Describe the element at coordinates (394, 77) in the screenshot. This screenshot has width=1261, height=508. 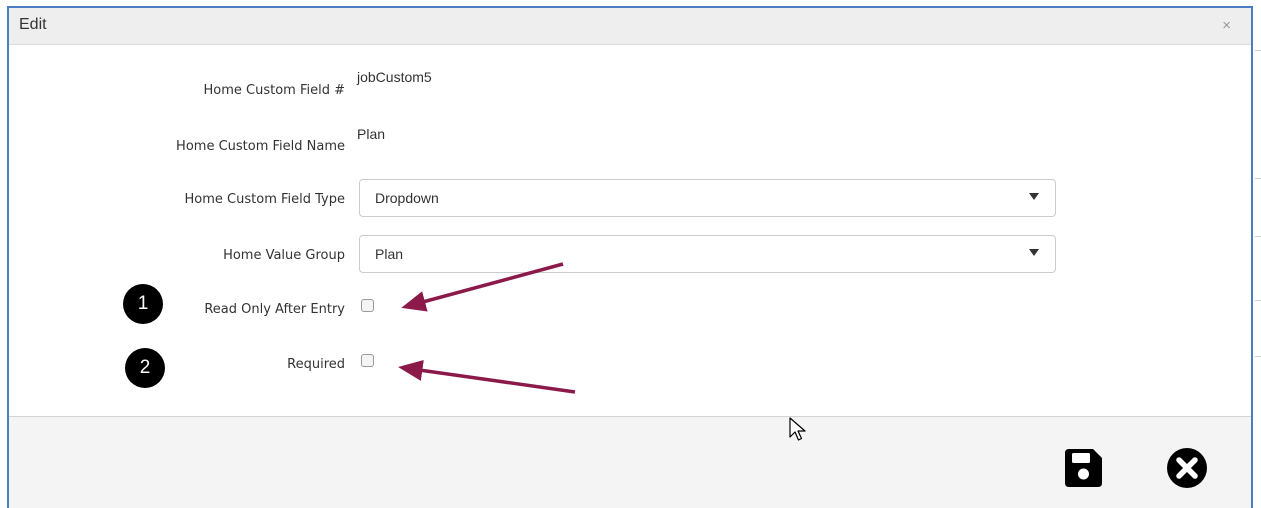
I see `custom-field-number-value: jobCustom5` at that location.